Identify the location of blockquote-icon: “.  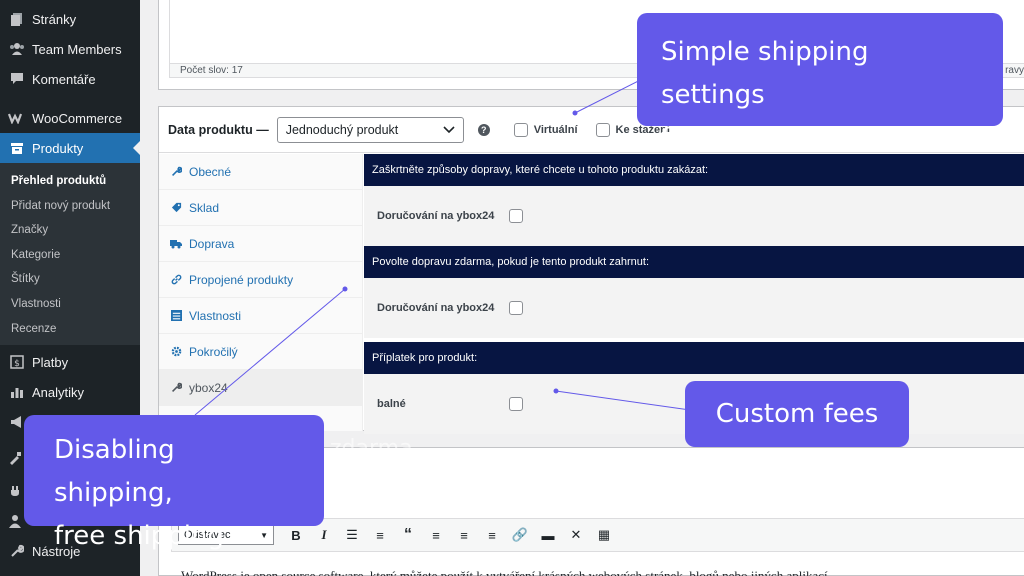
(408, 535).